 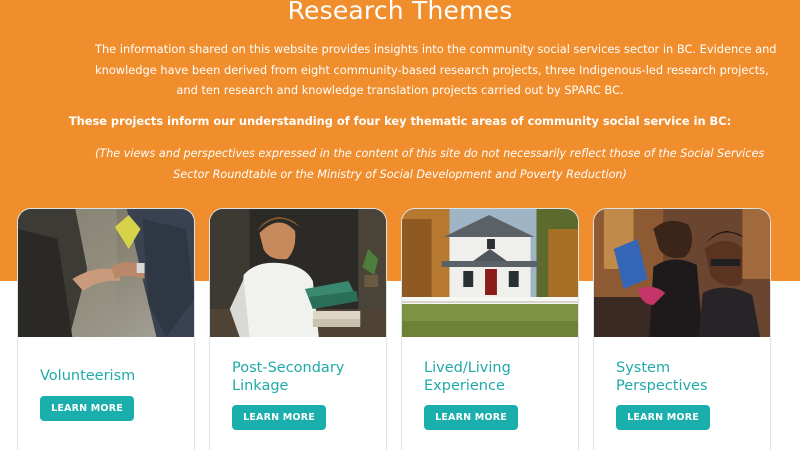 I want to click on theme-card-lived-living-experience: Lived/Living Experience LEARN MORE, so click(x=490, y=329).